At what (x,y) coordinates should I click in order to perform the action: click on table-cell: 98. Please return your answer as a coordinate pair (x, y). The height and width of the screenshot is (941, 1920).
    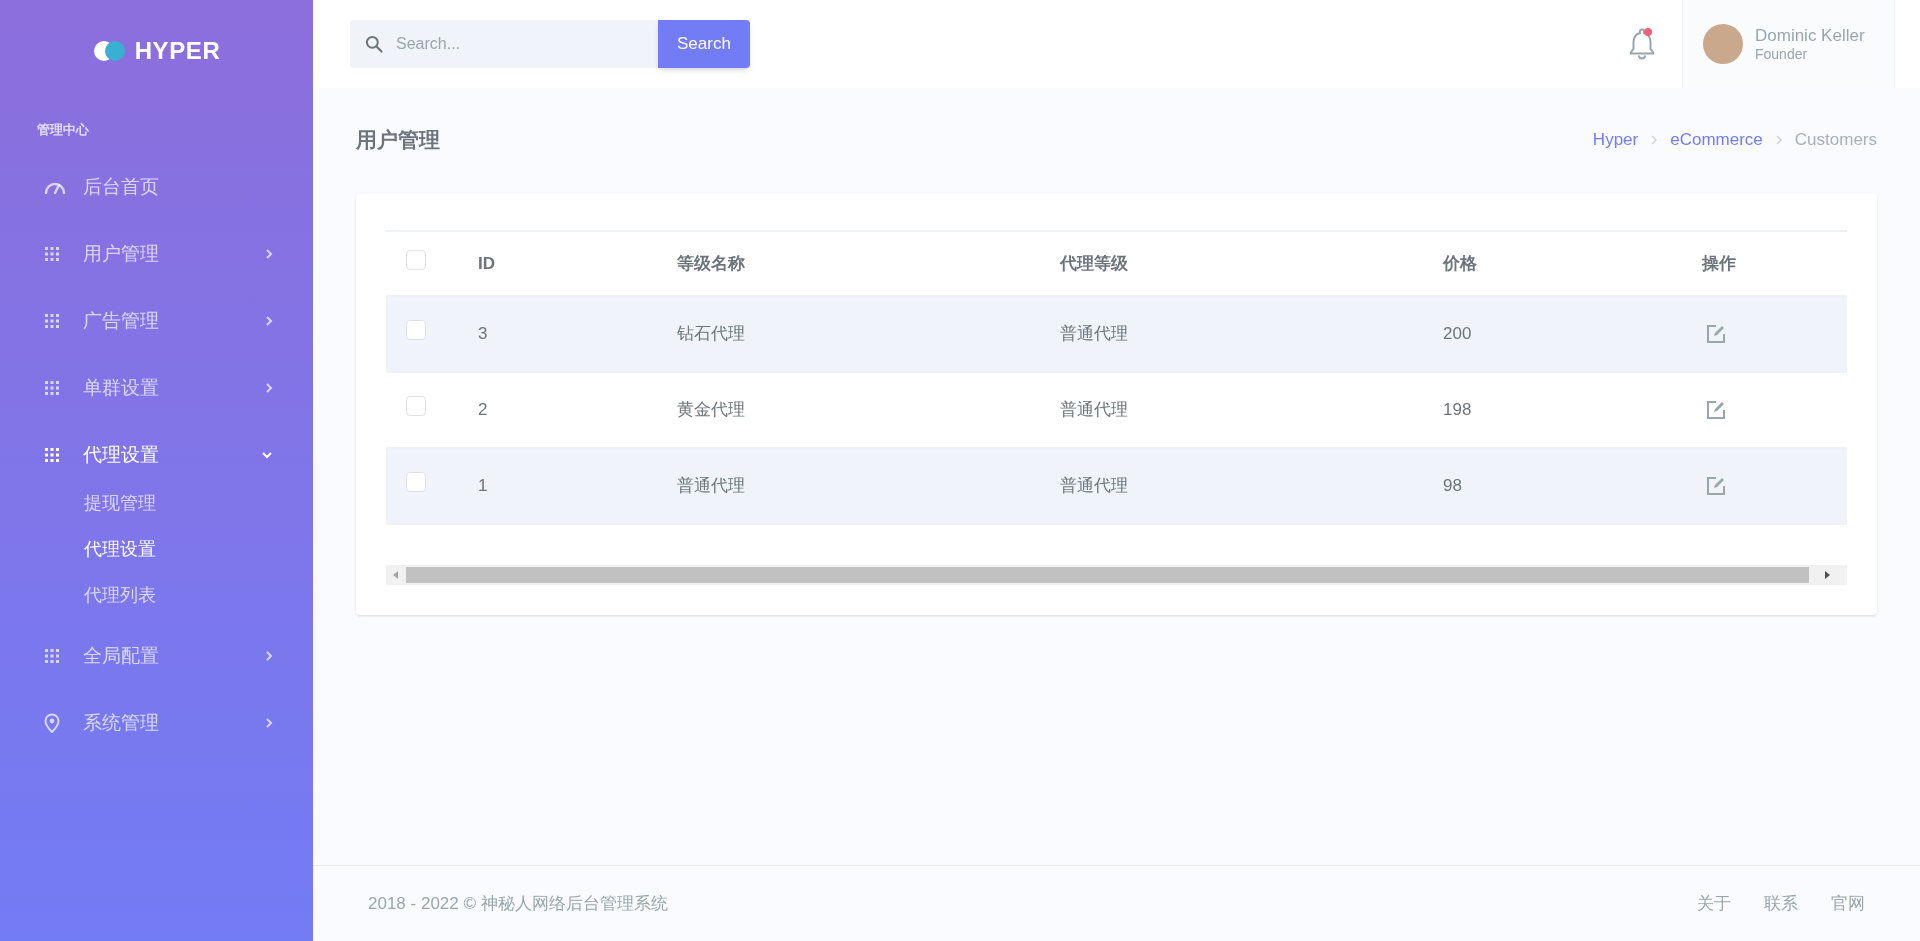
    Looking at the image, I should click on (1452, 486).